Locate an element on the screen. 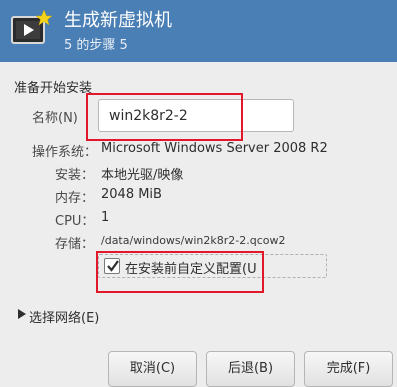 The width and height of the screenshot is (397, 387). wizard-title: 生成新虚拟机 is located at coordinates (118, 20).